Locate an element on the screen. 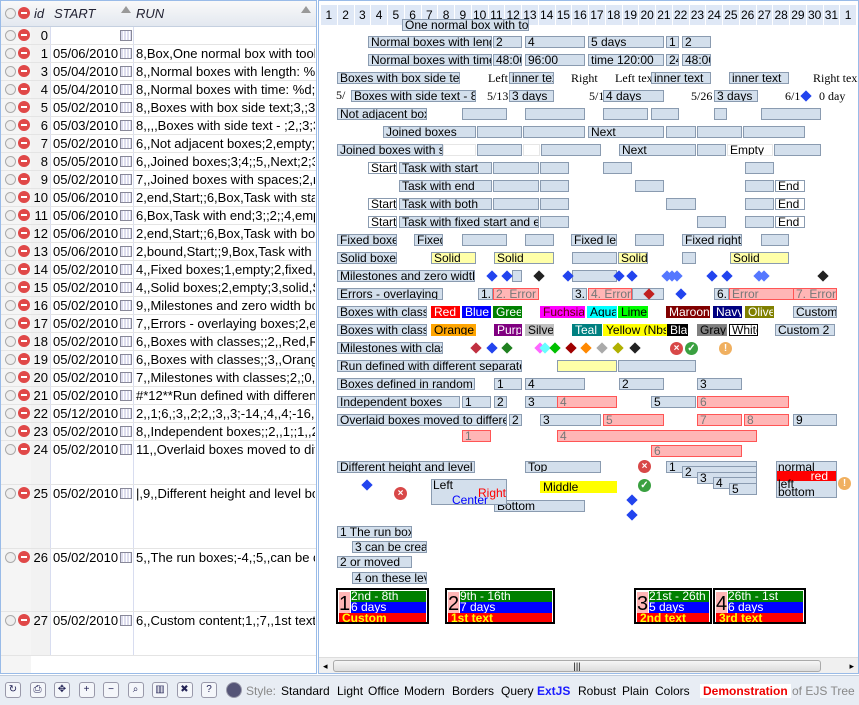  gantt-box: inner tex is located at coordinates (531, 78).